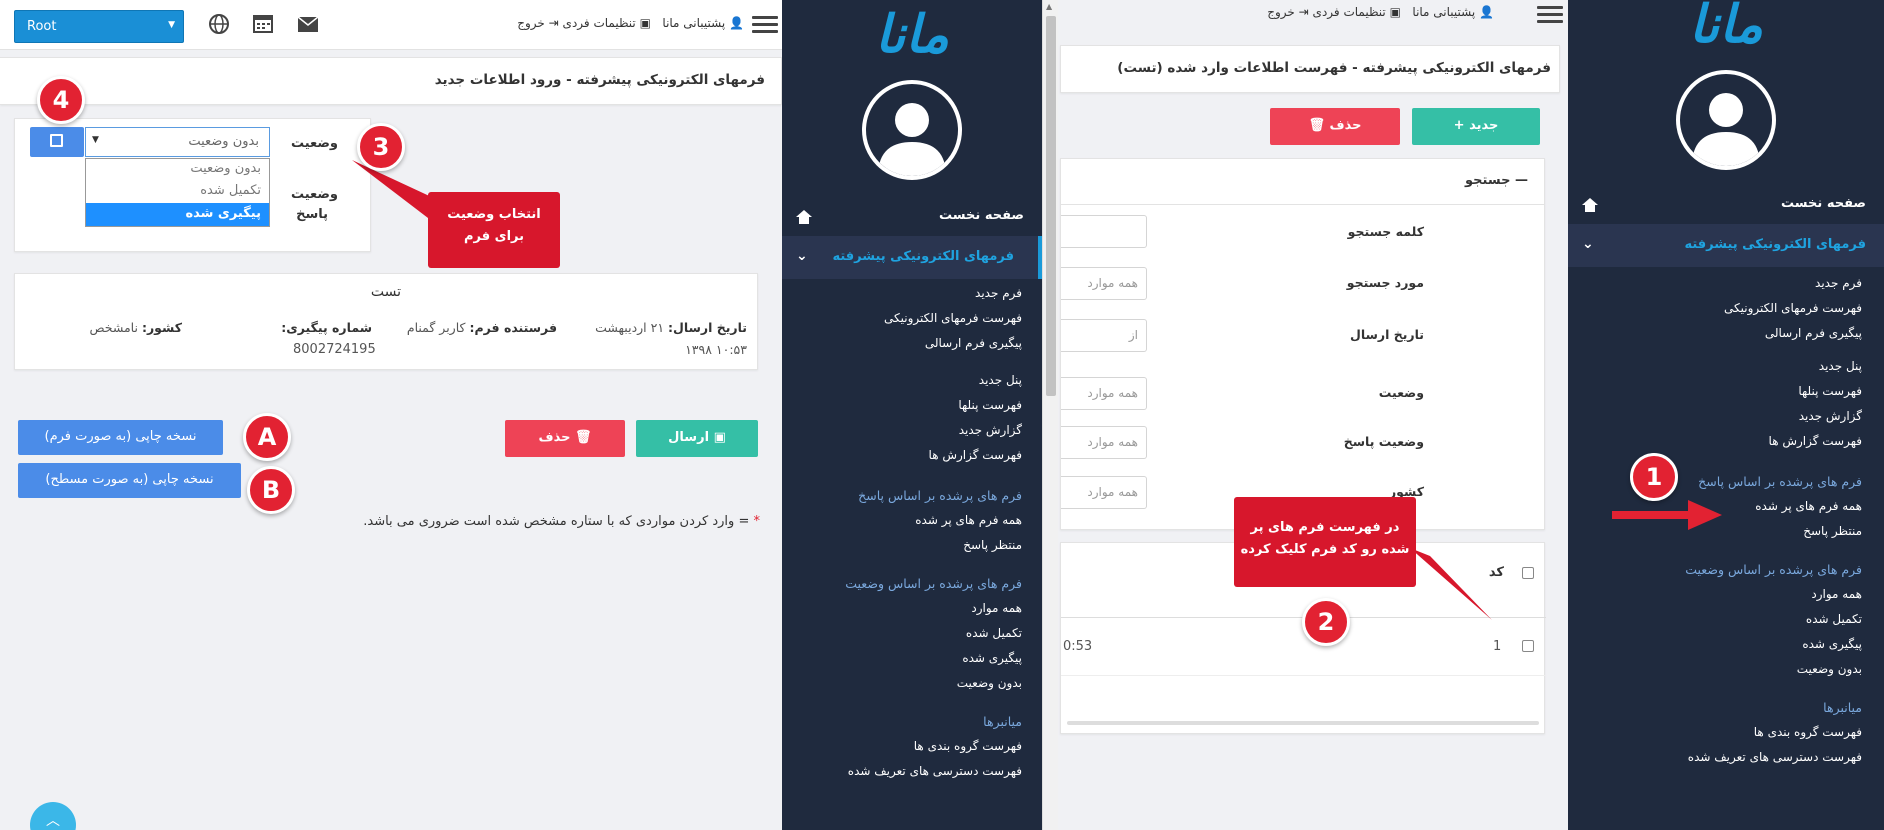 The width and height of the screenshot is (1884, 830). Describe the element at coordinates (219, 24) in the screenshot. I see `globe-icon` at that location.